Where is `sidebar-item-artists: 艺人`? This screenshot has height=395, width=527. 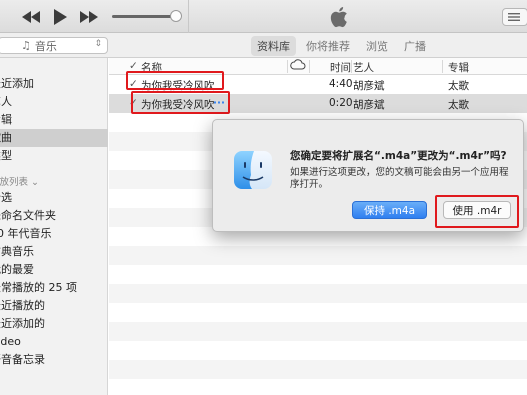
sidebar-item-artists: 艺人 is located at coordinates (49, 102).